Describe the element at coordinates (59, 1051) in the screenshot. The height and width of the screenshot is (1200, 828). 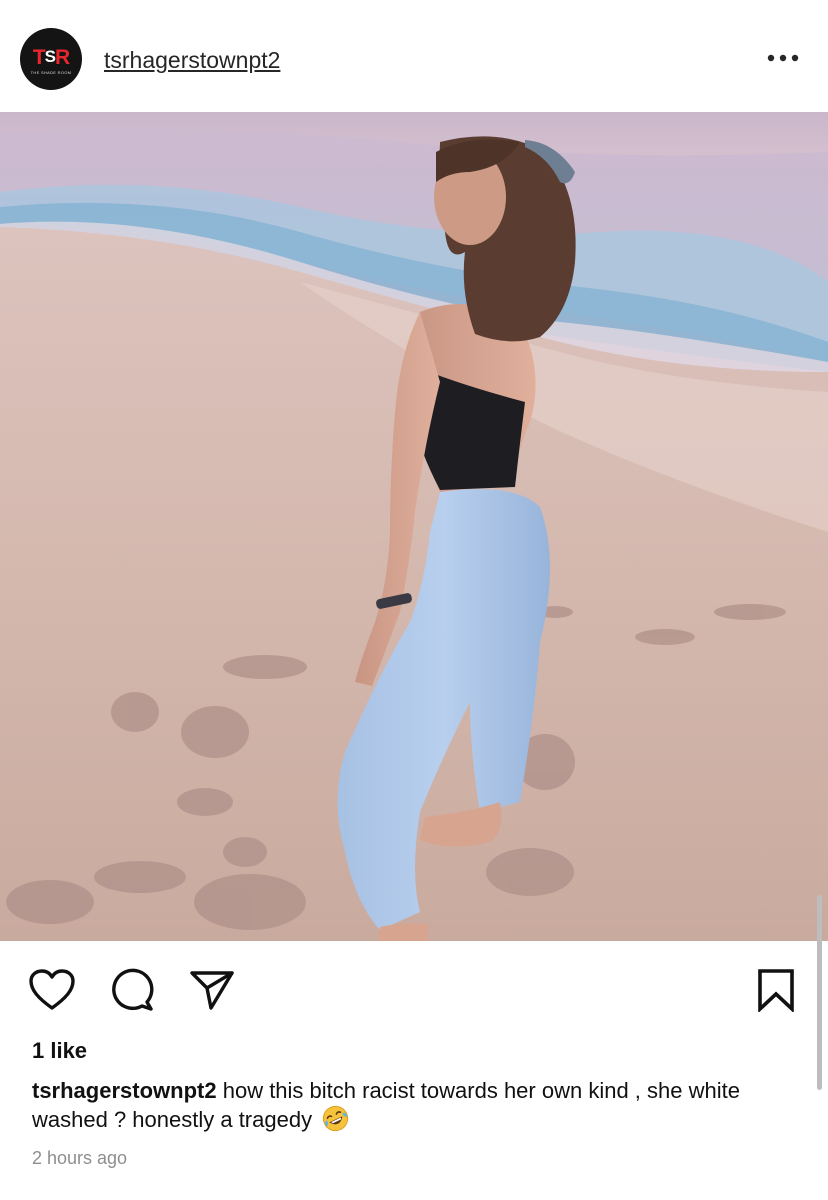
I see `likes-count: 1 like` at that location.